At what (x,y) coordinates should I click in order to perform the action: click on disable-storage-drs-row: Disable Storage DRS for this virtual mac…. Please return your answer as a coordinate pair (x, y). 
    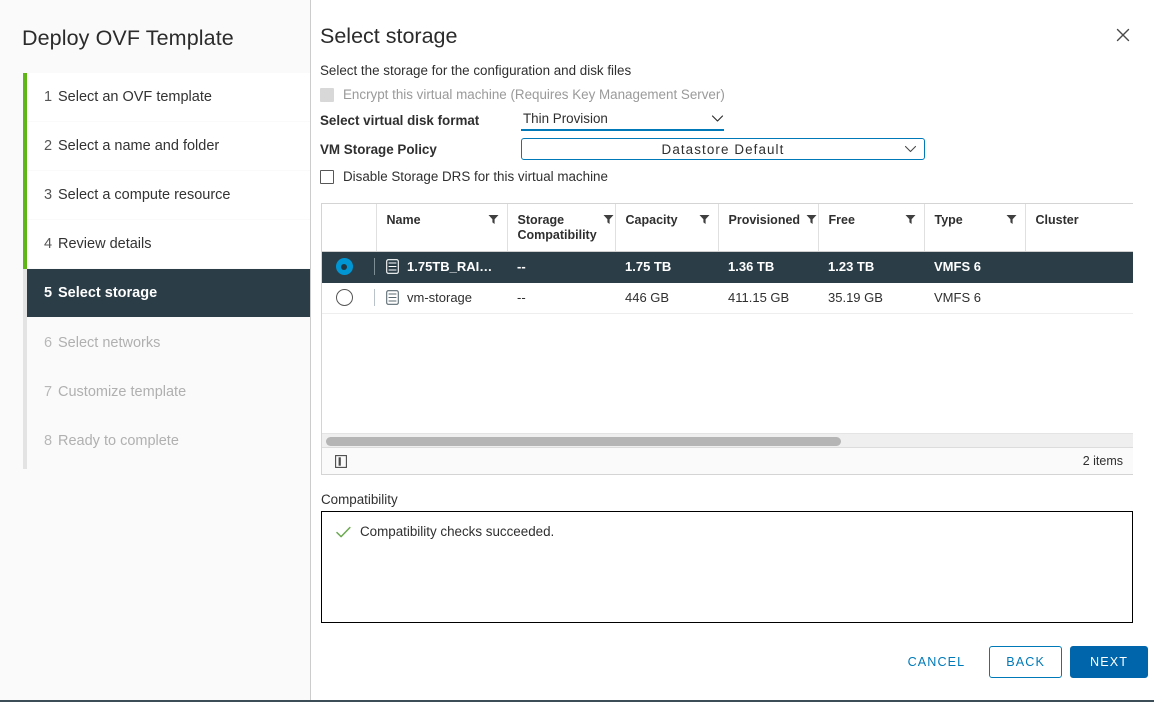
    Looking at the image, I should click on (735, 176).